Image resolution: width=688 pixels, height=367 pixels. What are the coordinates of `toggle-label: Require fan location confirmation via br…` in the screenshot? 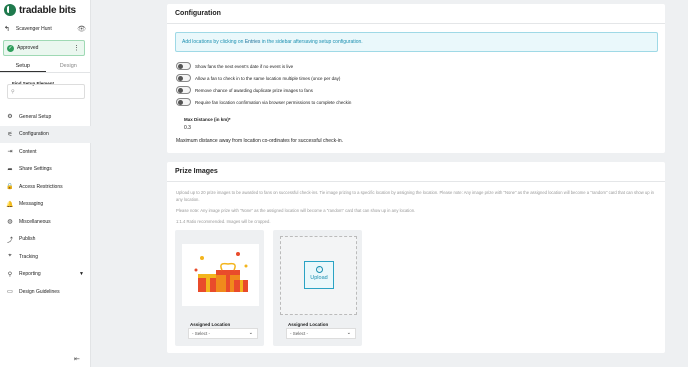 It's located at (273, 102).